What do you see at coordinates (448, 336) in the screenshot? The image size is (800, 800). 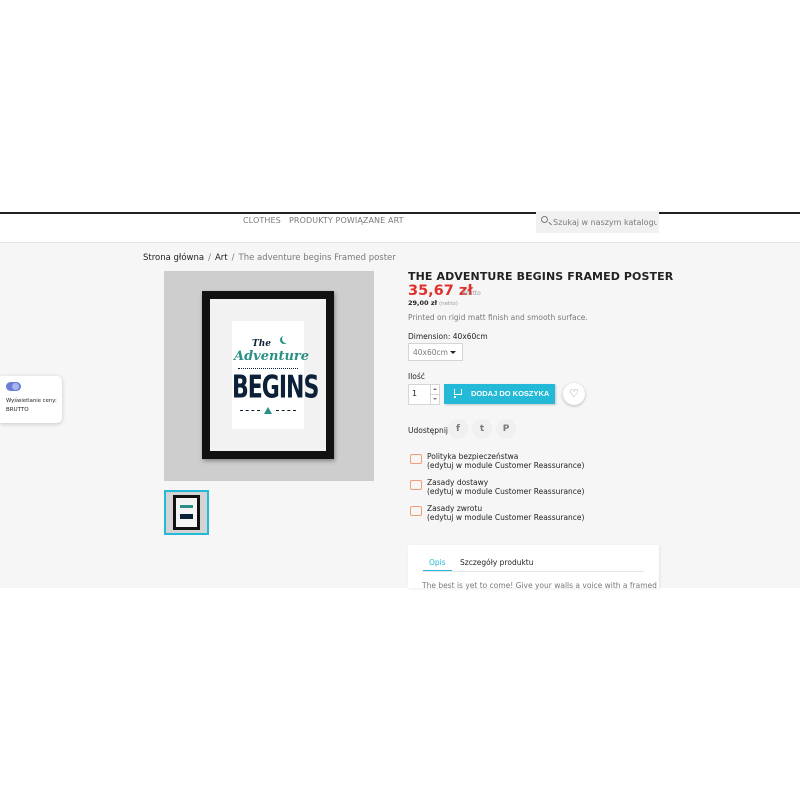 I see `dimension-label: Dimension: 40x60cm` at bounding box center [448, 336].